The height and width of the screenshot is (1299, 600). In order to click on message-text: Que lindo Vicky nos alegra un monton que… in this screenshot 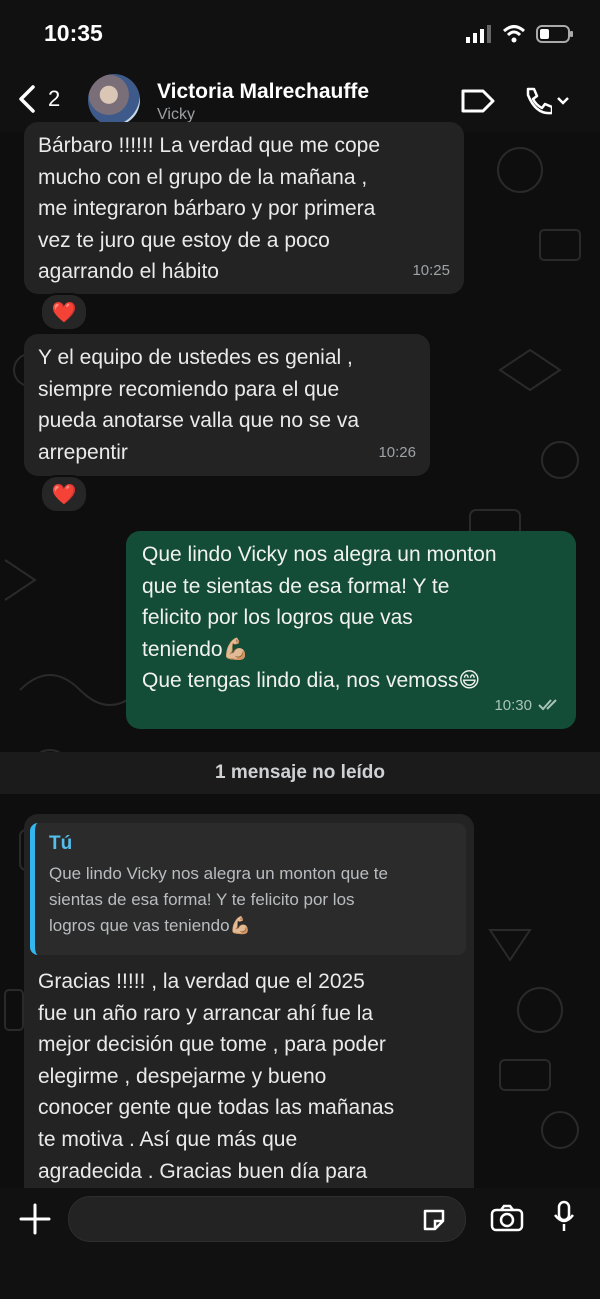, I will do `click(319, 617)`.